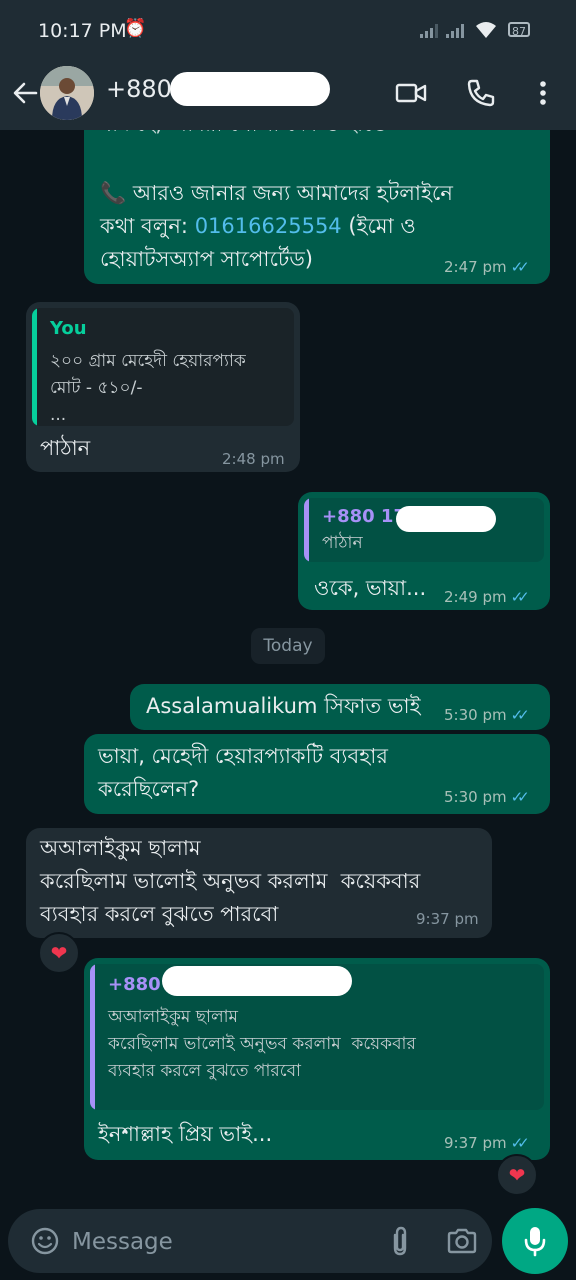 This screenshot has width=576, height=1280. Describe the element at coordinates (82, 31) in the screenshot. I see `status-time: 10:17 PM` at that location.